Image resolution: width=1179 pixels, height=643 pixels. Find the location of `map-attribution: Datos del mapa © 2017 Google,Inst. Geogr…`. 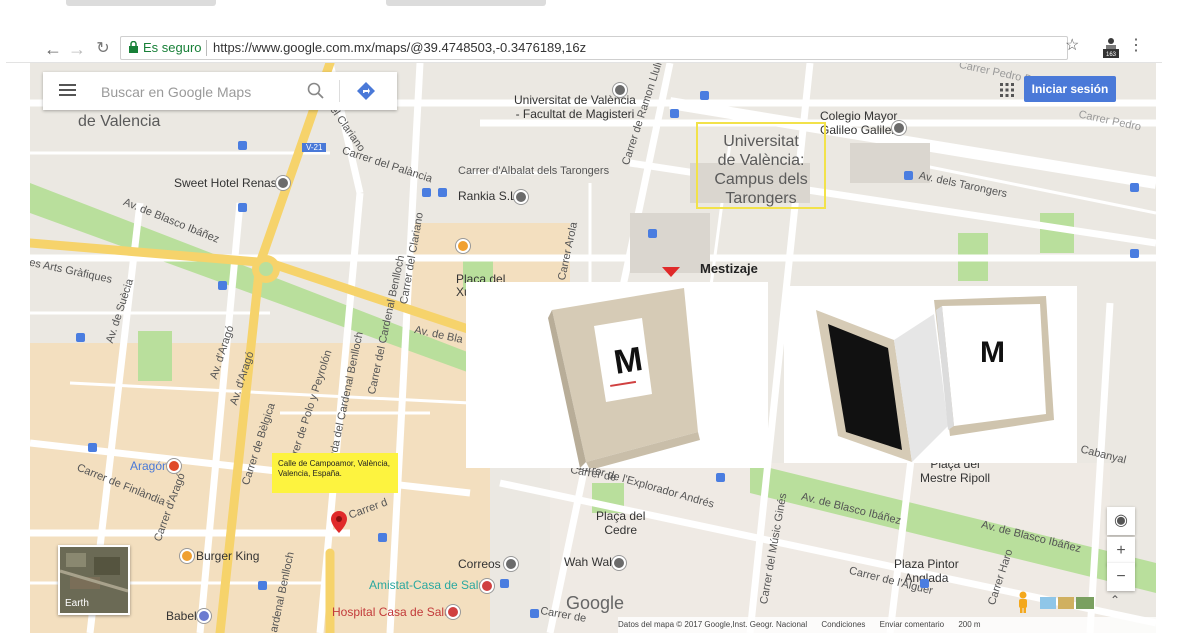

map-attribution: Datos del mapa © 2017 Google,Inst. Geogr… is located at coordinates (713, 624).